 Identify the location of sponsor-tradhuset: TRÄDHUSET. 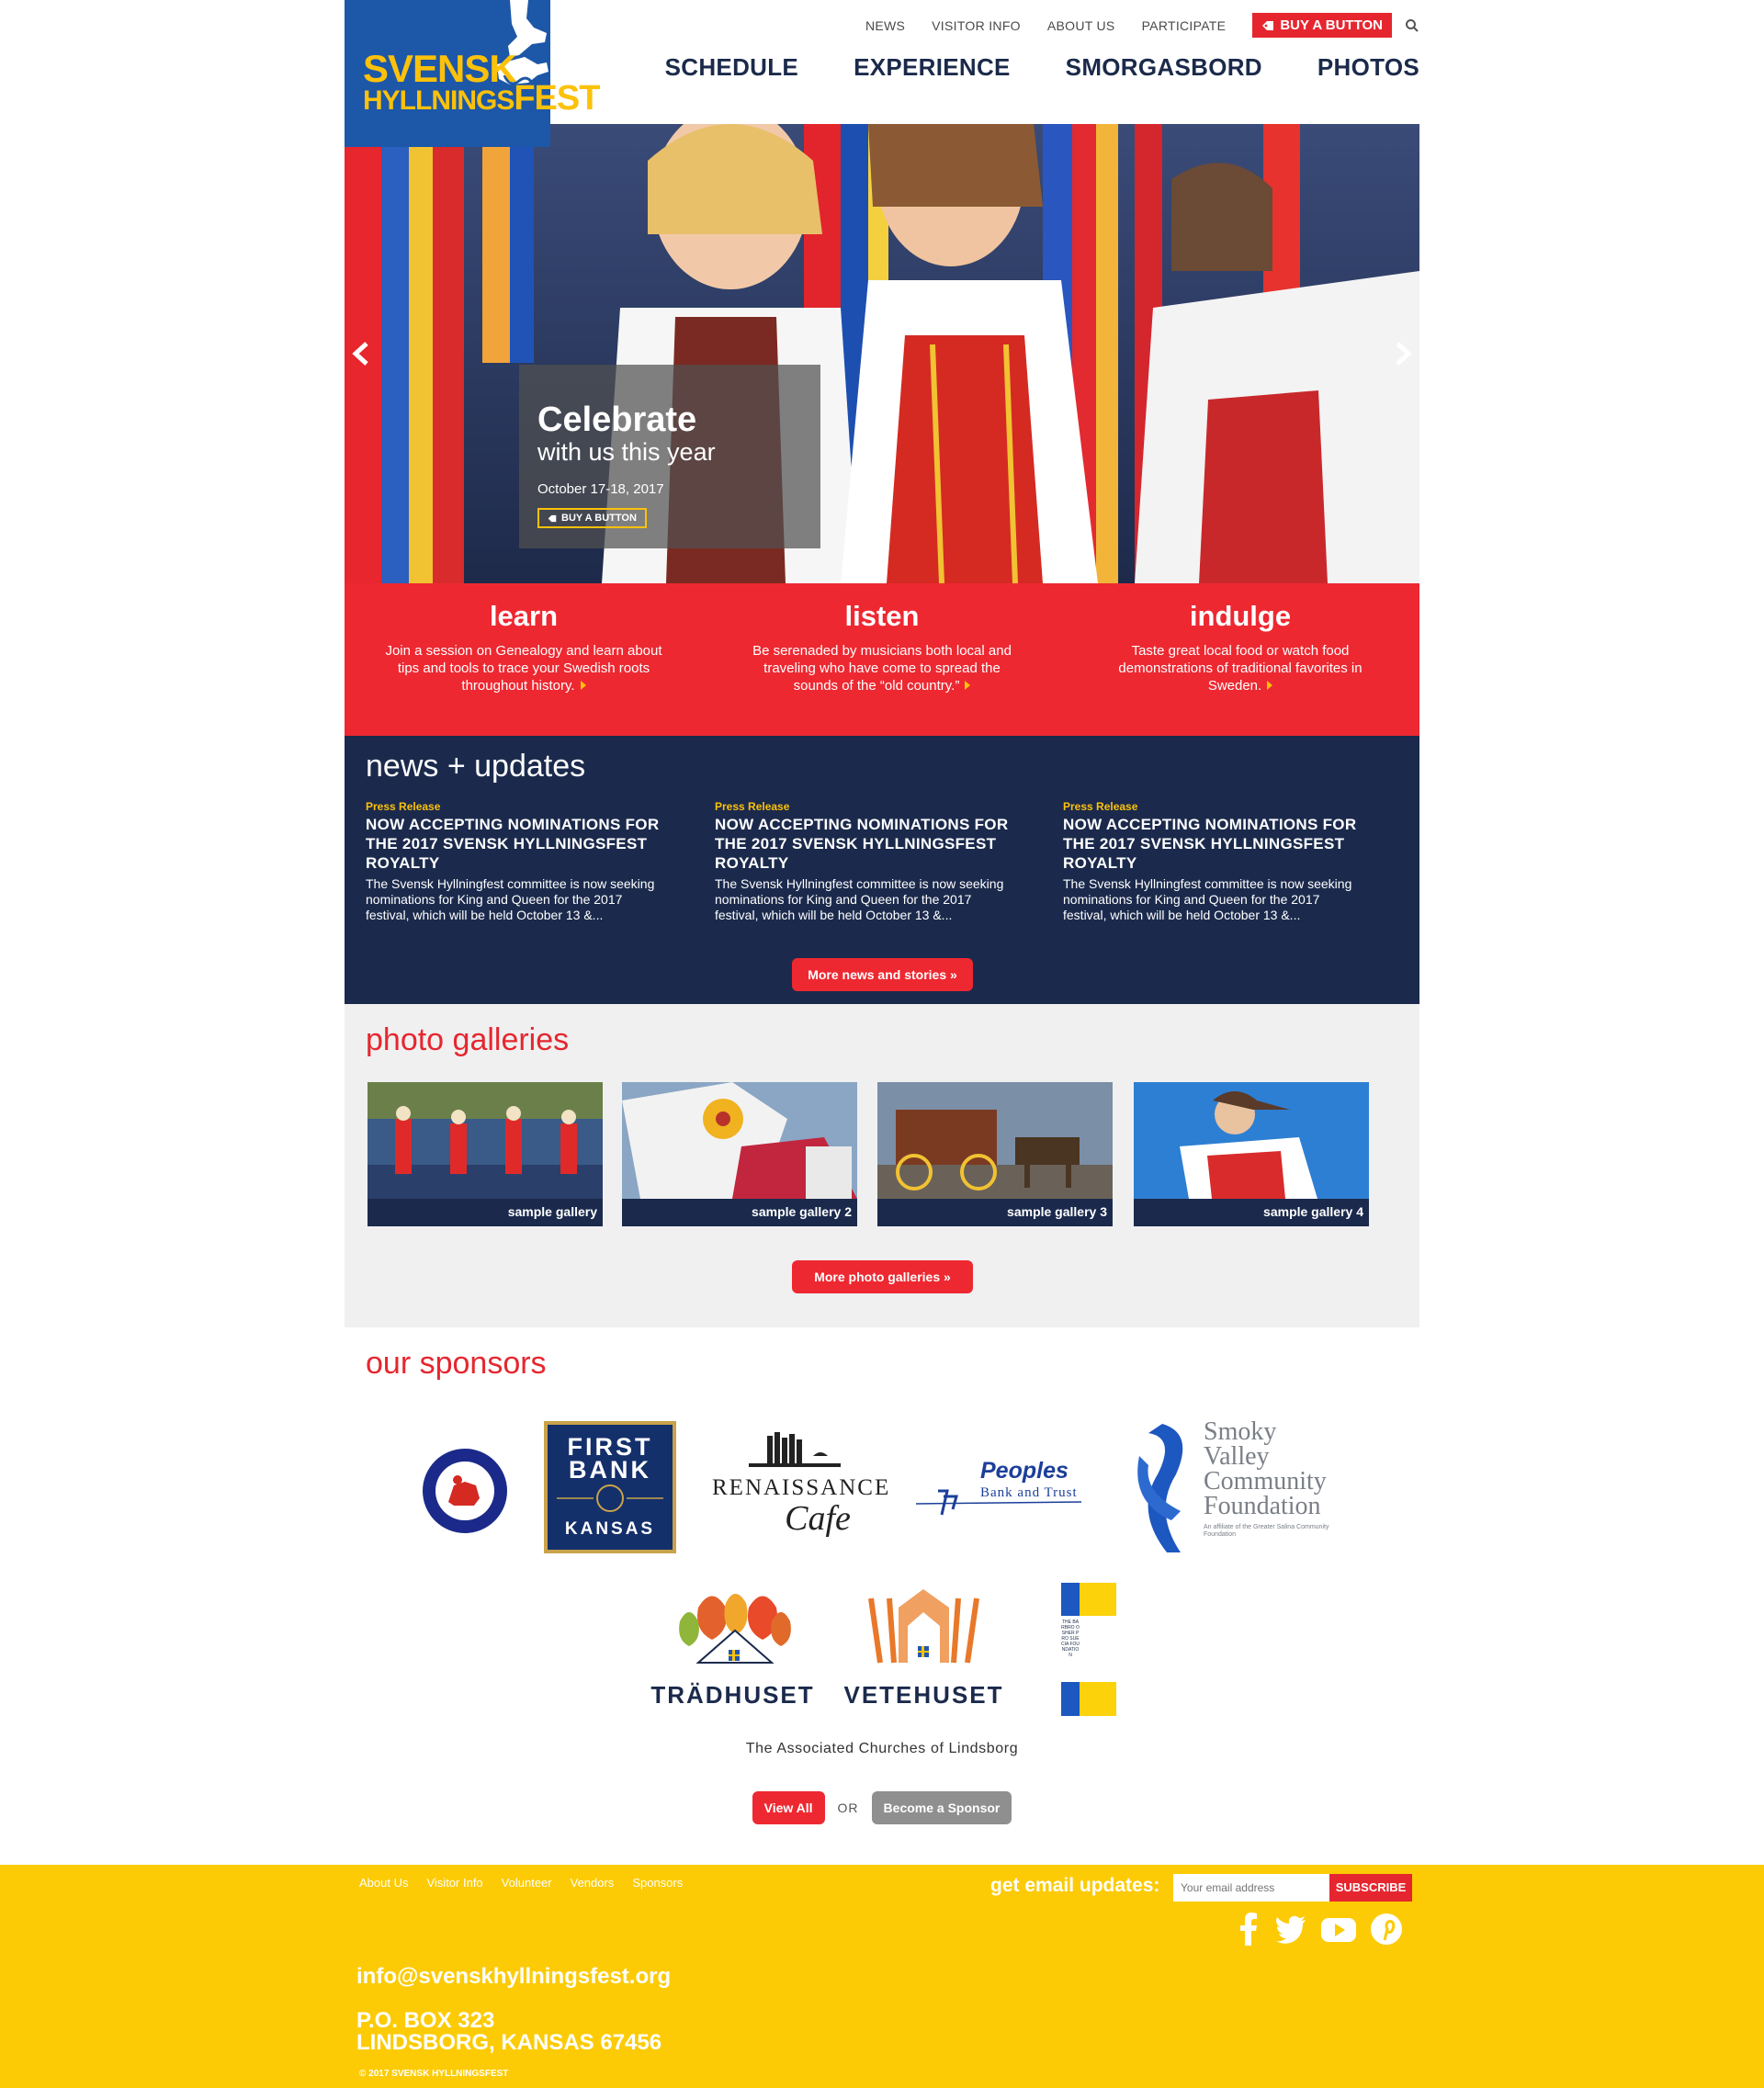
(732, 1649).